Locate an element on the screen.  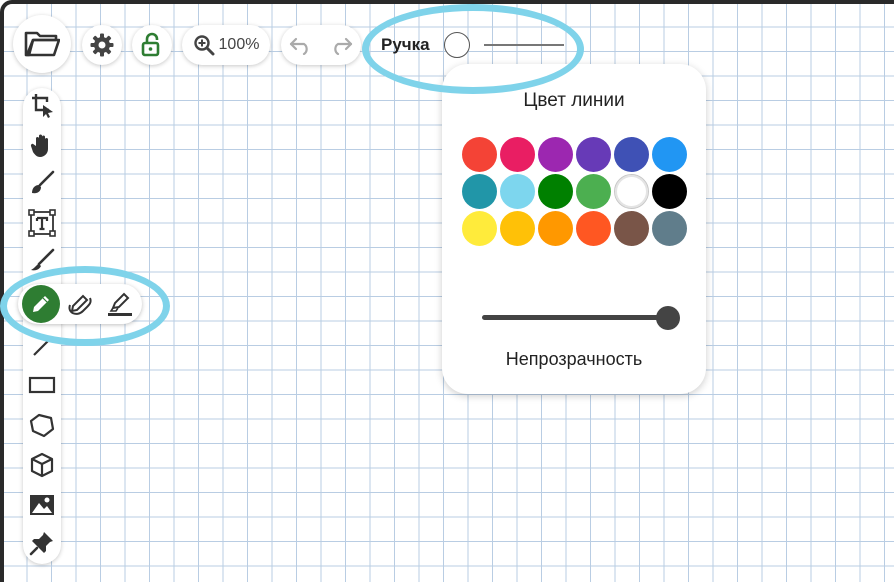
rectangle-icon is located at coordinates (42, 385).